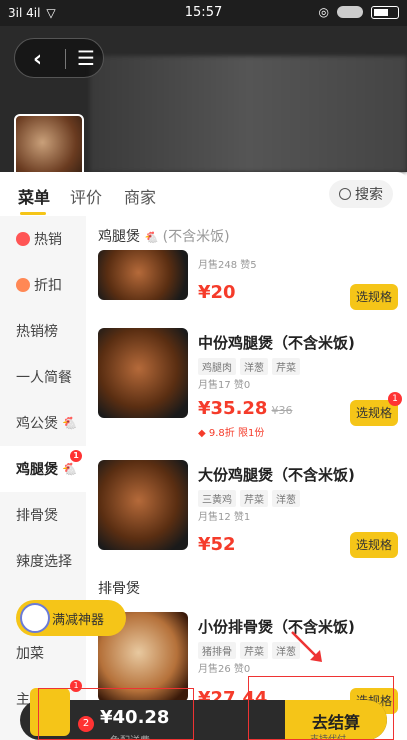  I want to click on sales-count: 月售248, so click(218, 265).